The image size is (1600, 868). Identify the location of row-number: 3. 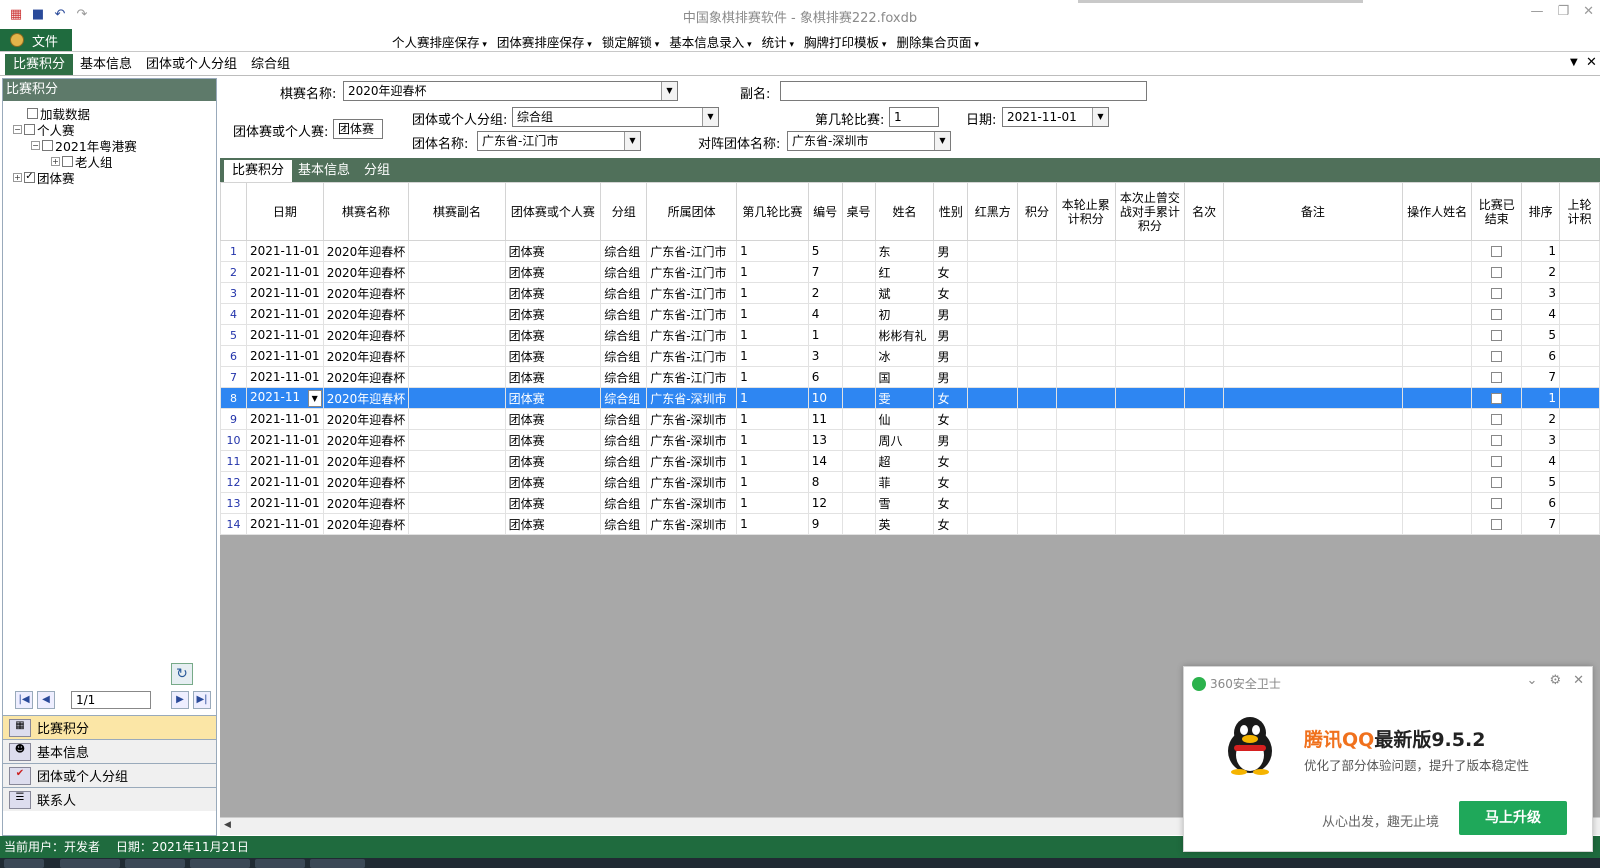
(233, 293).